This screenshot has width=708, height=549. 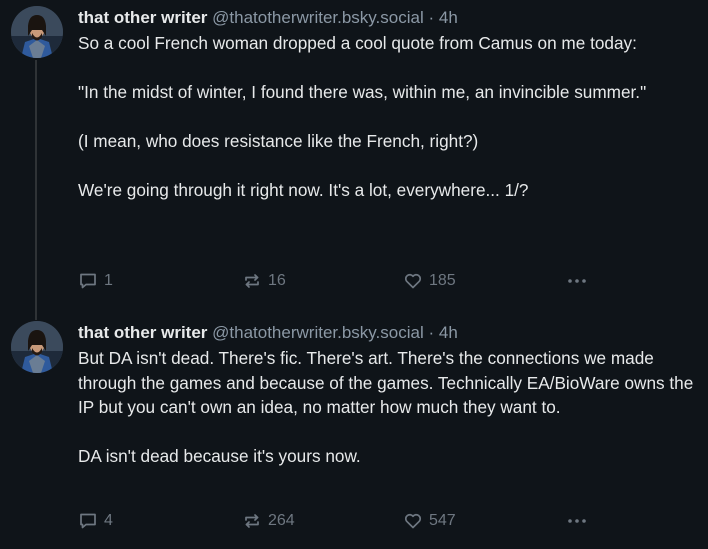 I want to click on like-button: 547, so click(x=429, y=521).